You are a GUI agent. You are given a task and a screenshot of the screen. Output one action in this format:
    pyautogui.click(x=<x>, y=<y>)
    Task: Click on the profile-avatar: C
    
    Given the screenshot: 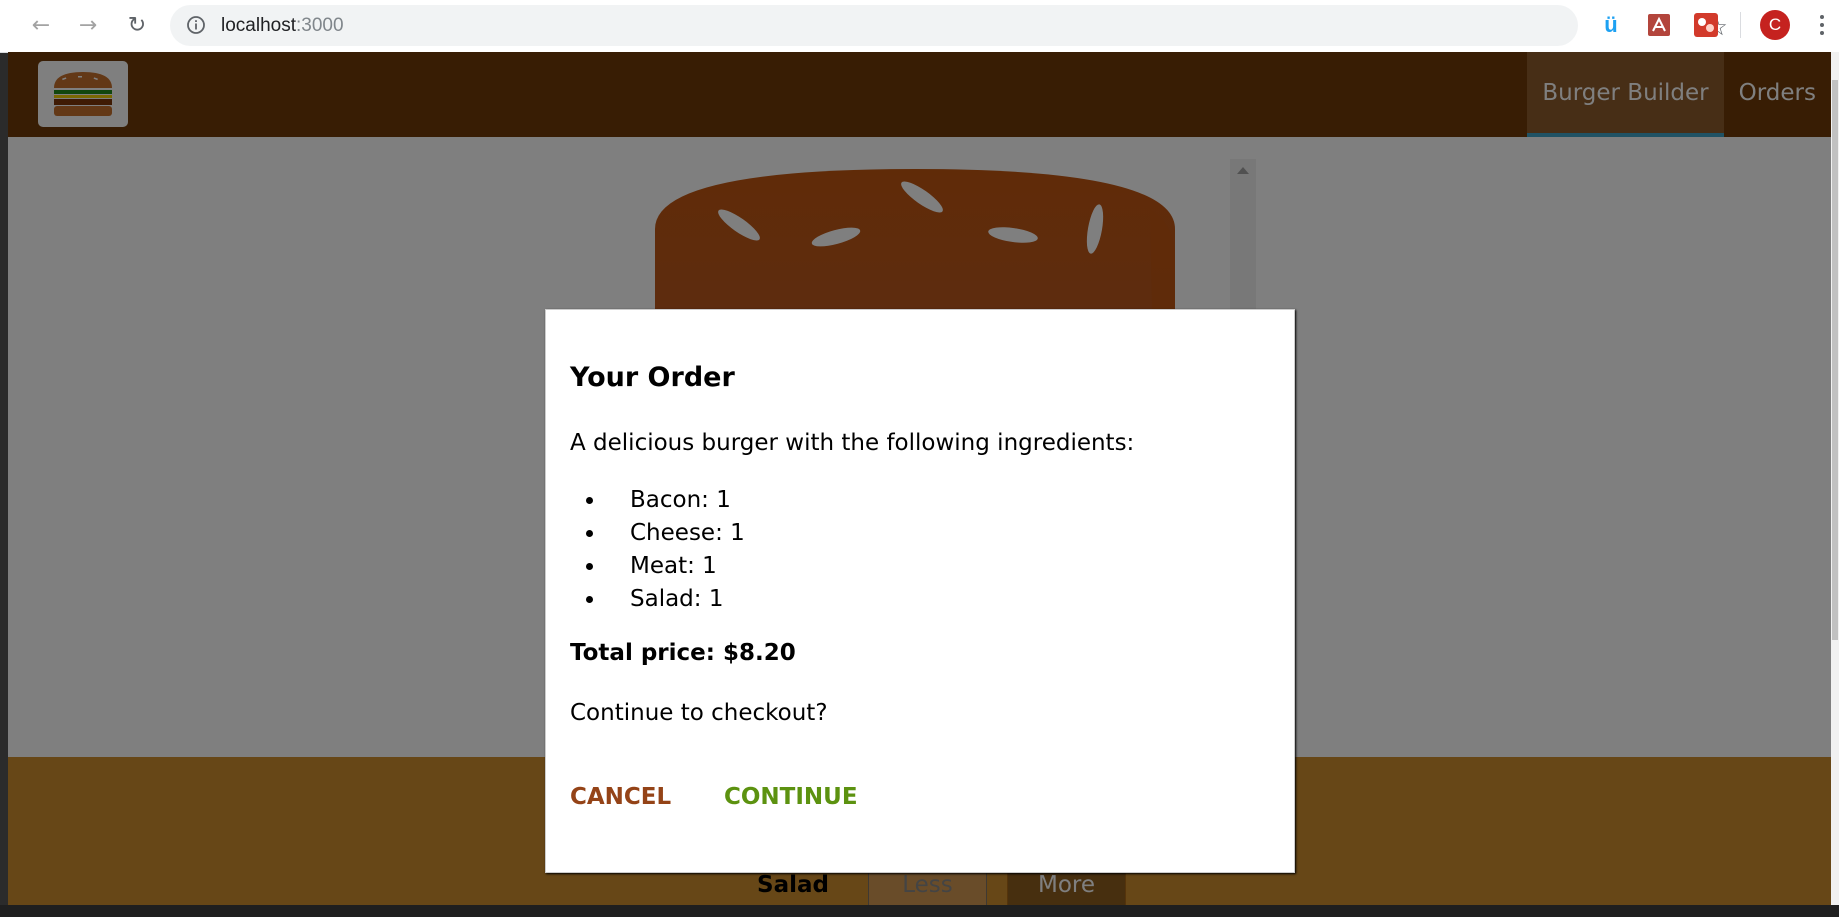 What is the action you would take?
    pyautogui.click(x=1775, y=25)
    